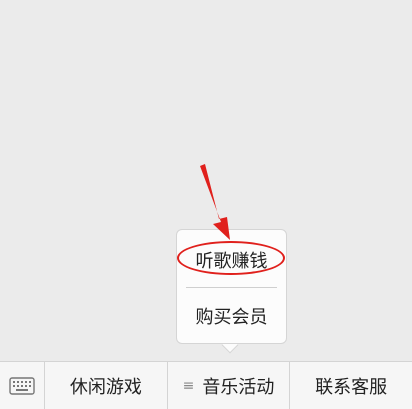 The width and height of the screenshot is (412, 409). I want to click on menu-tab-contact-support: 联系客服, so click(351, 385).